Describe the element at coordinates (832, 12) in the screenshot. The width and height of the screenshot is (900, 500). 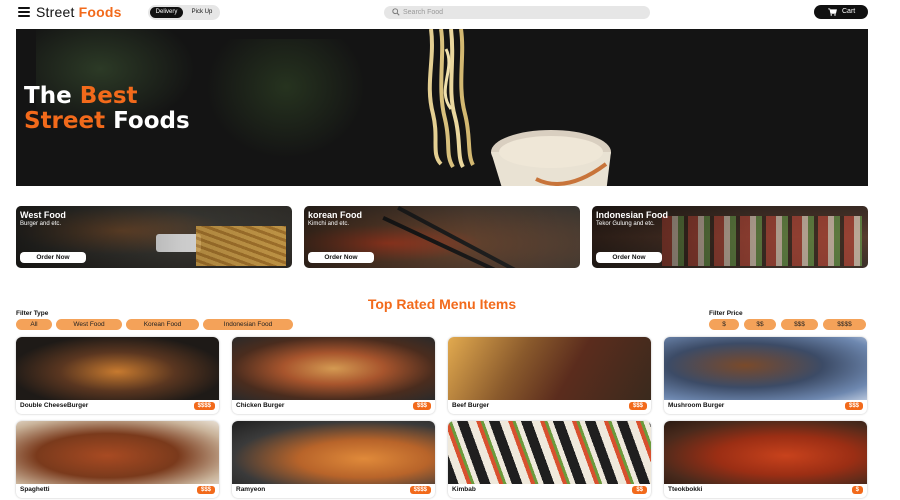
I see `cart-icon` at that location.